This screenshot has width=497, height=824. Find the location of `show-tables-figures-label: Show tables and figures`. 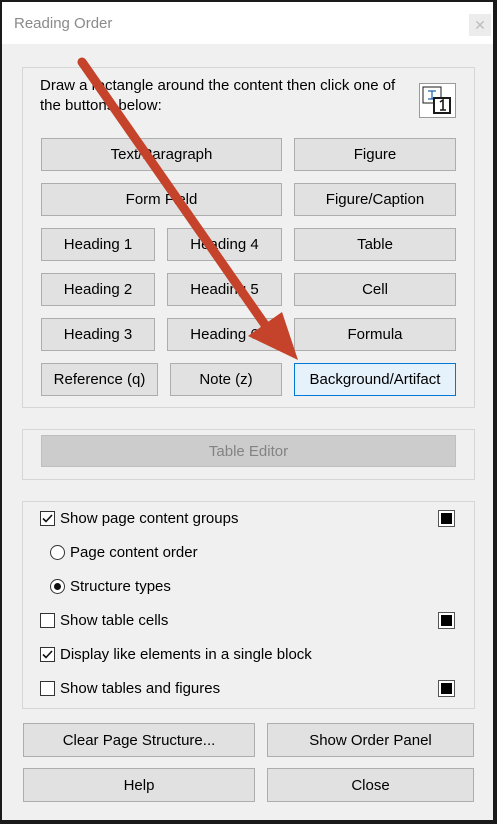

show-tables-figures-label: Show tables and figures is located at coordinates (140, 688).